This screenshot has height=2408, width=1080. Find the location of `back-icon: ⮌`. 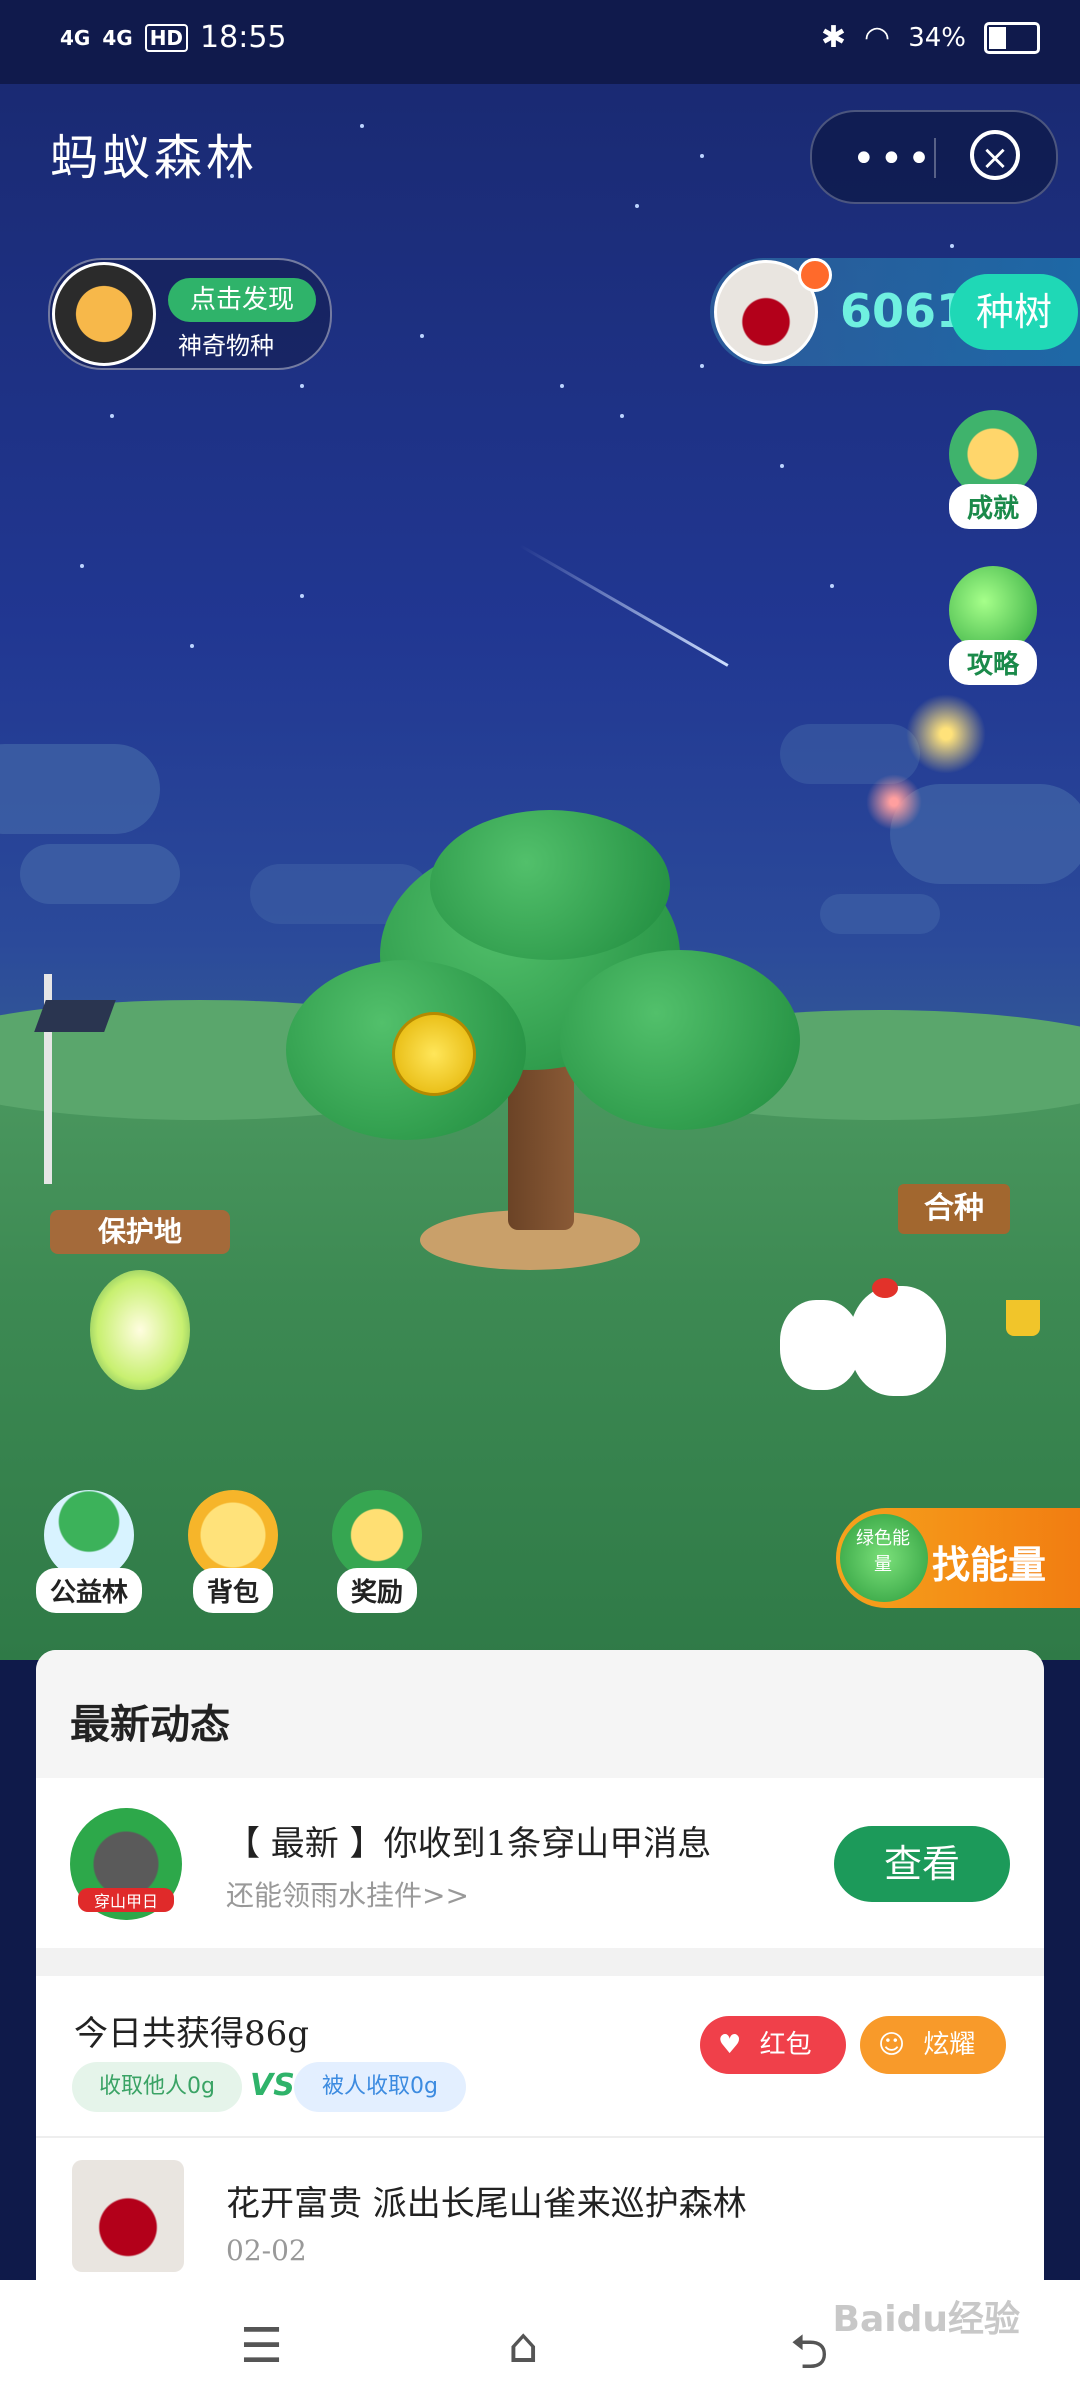

back-icon: ⮌ is located at coordinates (809, 2358).